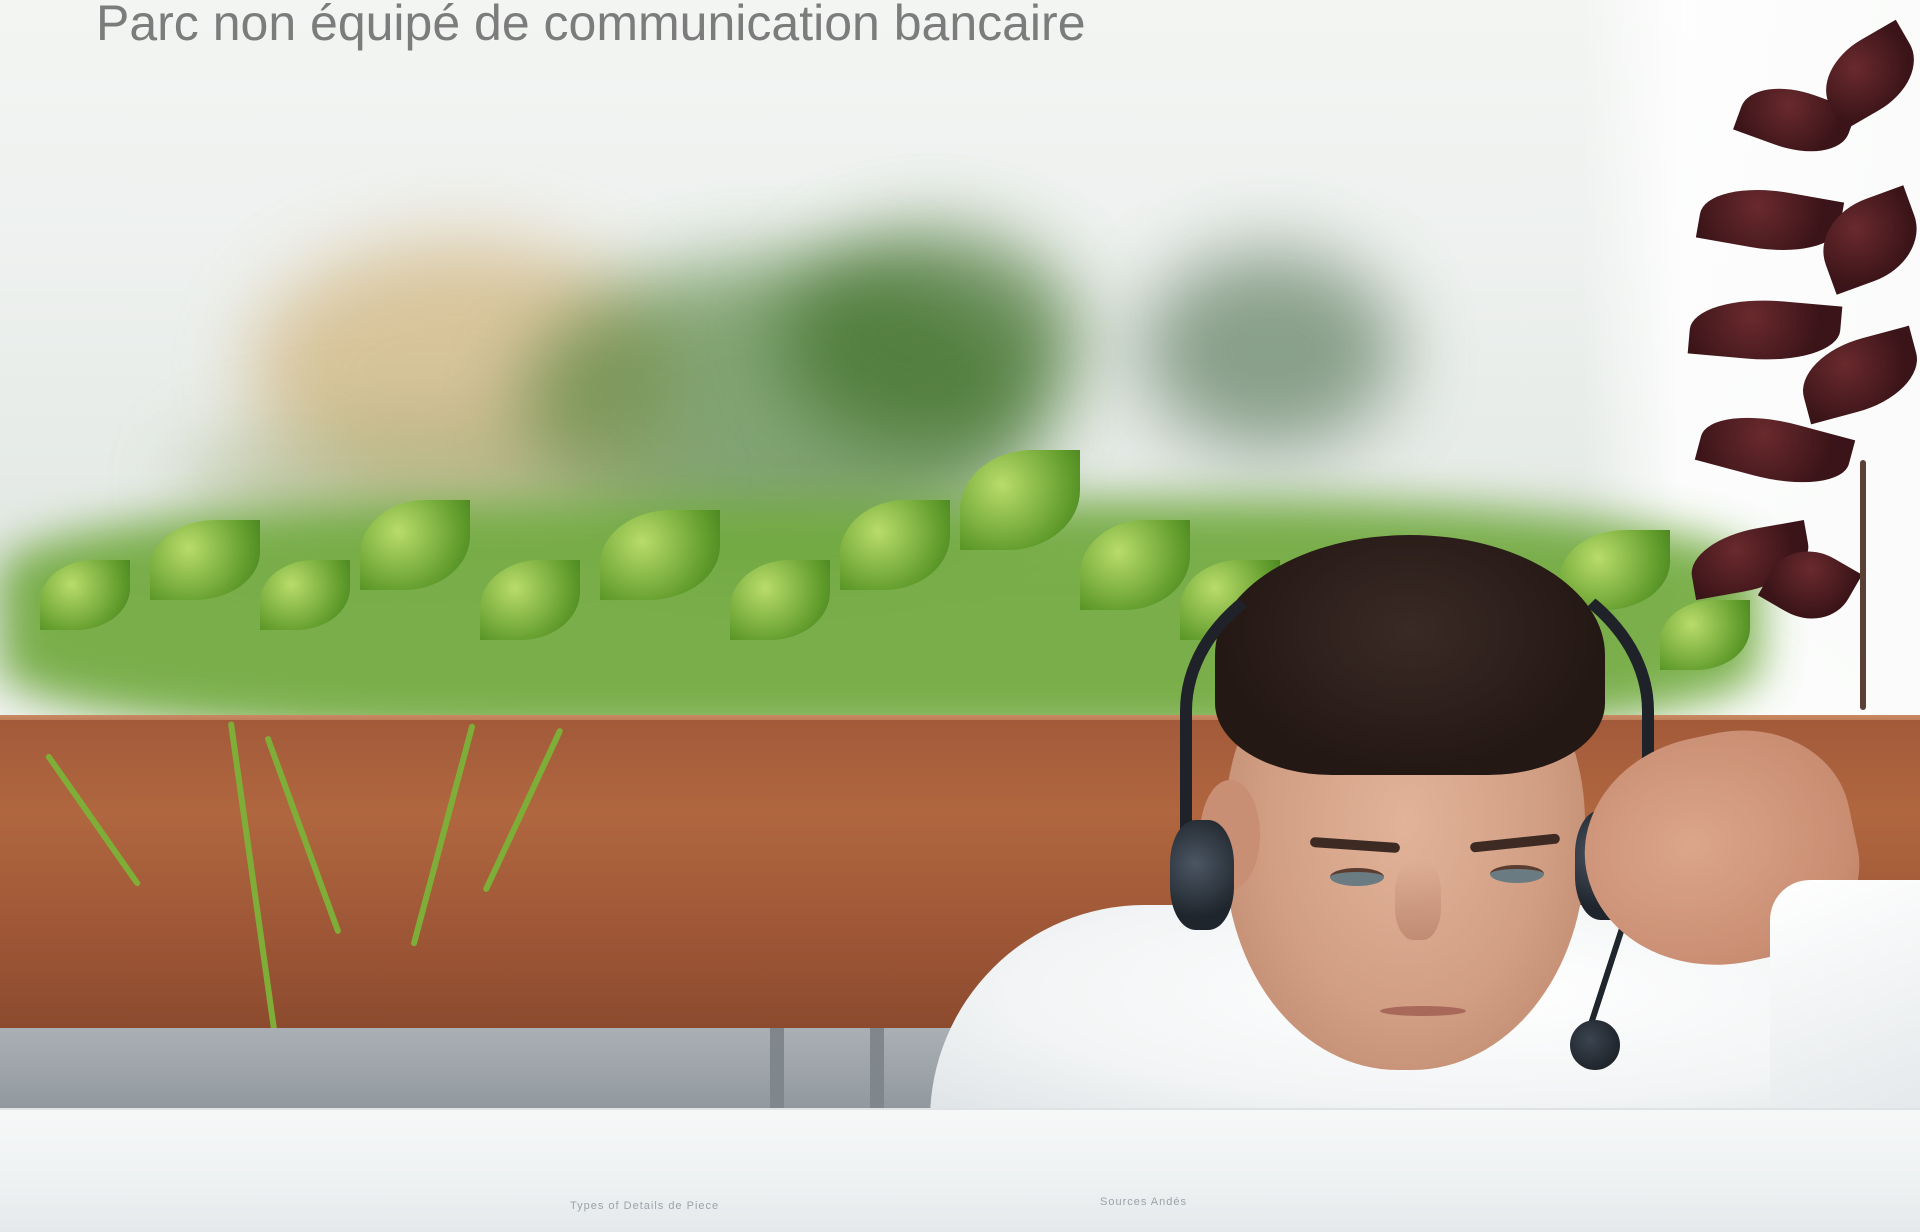 This screenshot has width=1920, height=1232. Describe the element at coordinates (1845, 1000) in the screenshot. I see `person-sleeve` at that location.